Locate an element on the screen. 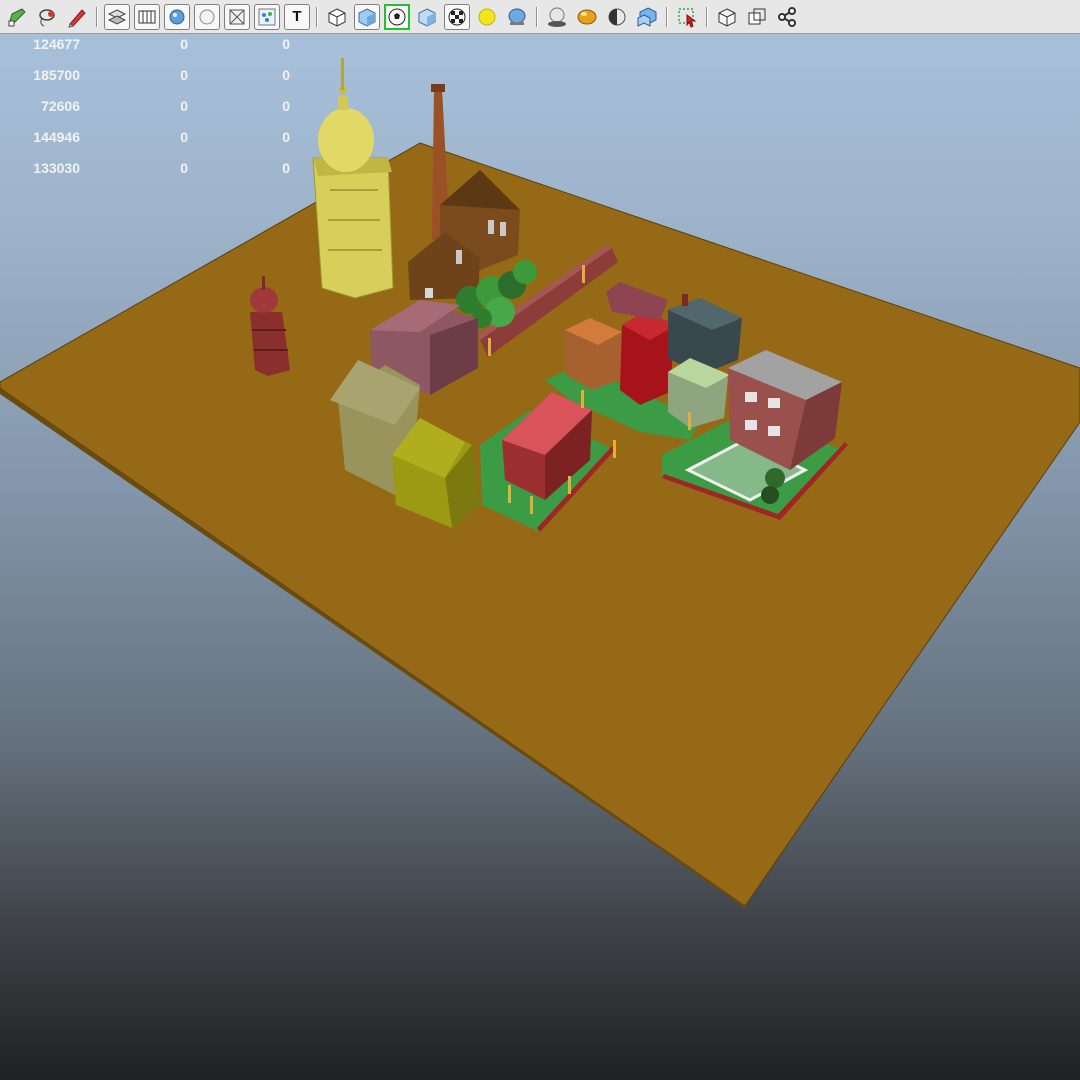 This screenshot has height=1080, width=1080. gold-sphere-button is located at coordinates (587, 17).